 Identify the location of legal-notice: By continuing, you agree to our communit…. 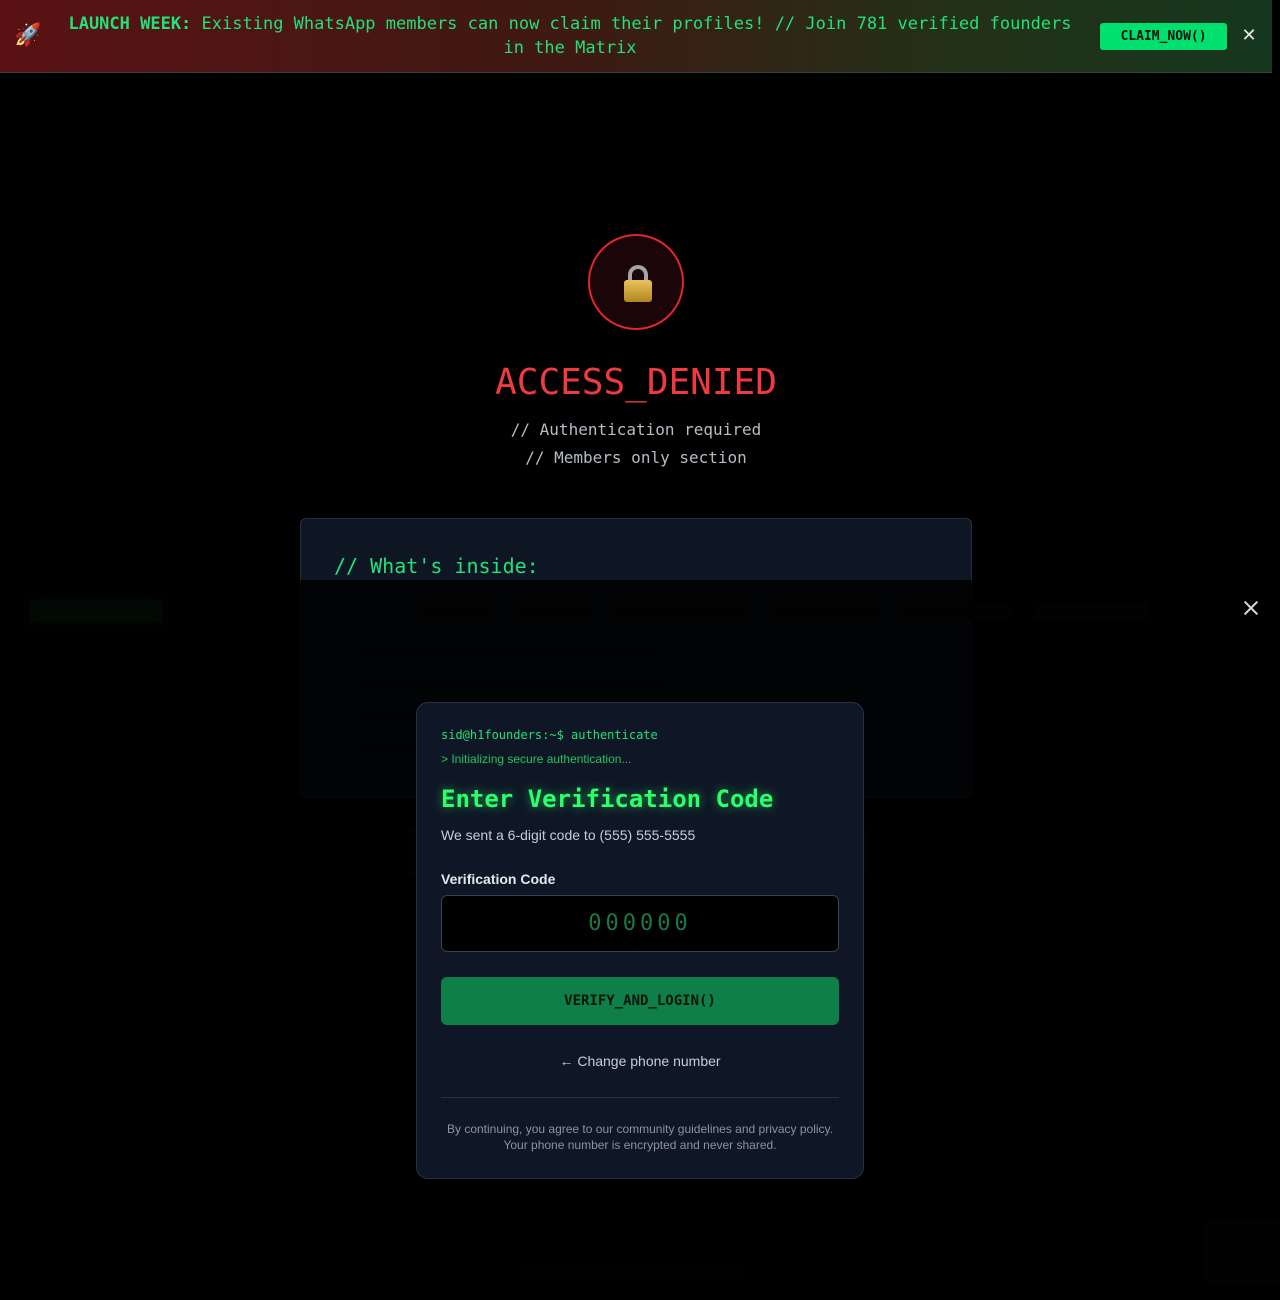
(640, 1137).